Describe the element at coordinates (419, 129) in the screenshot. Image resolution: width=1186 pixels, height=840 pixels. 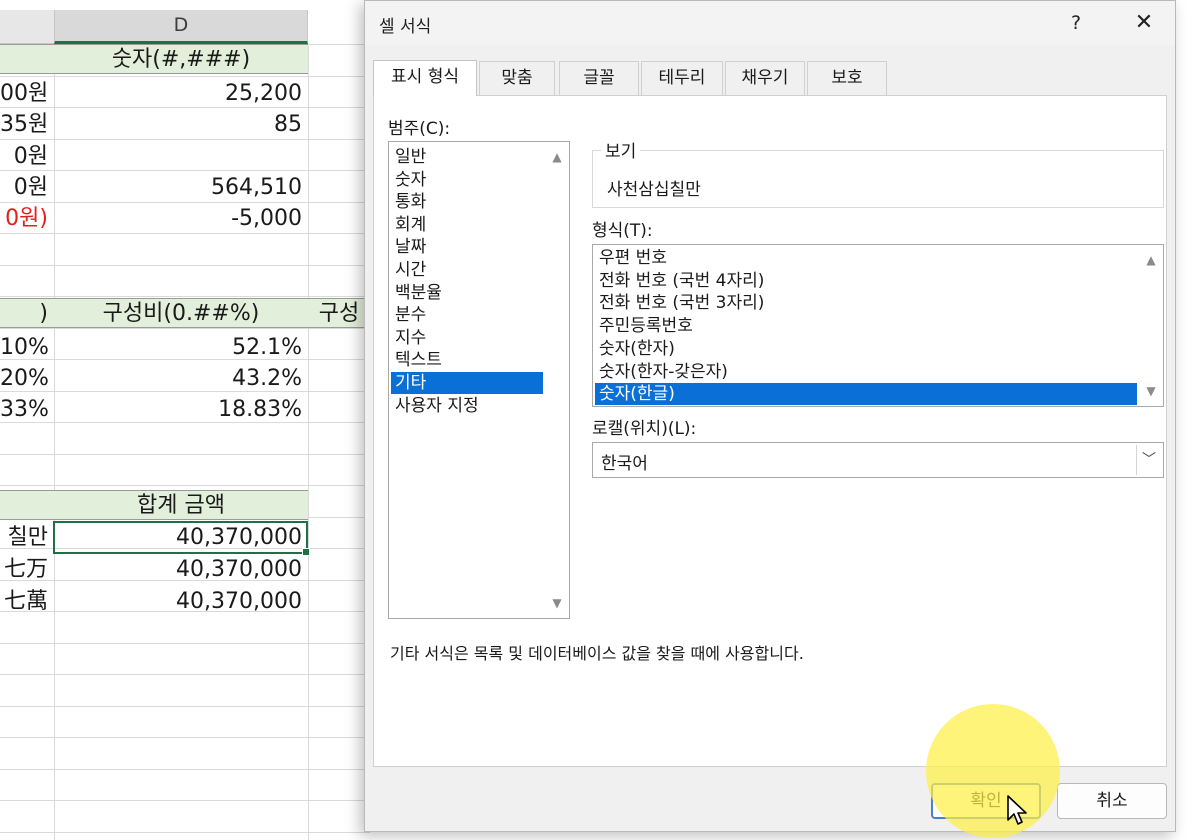
I see `category-label: 범주(C):` at that location.